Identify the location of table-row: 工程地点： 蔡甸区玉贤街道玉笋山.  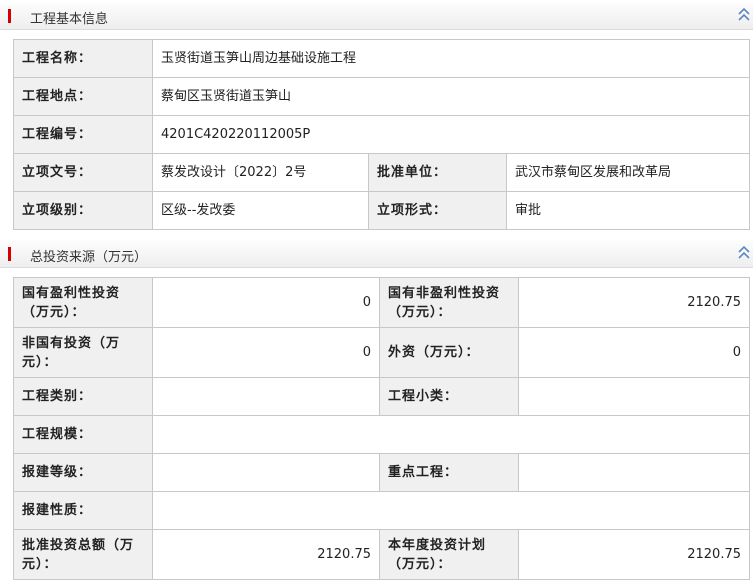
(381, 96).